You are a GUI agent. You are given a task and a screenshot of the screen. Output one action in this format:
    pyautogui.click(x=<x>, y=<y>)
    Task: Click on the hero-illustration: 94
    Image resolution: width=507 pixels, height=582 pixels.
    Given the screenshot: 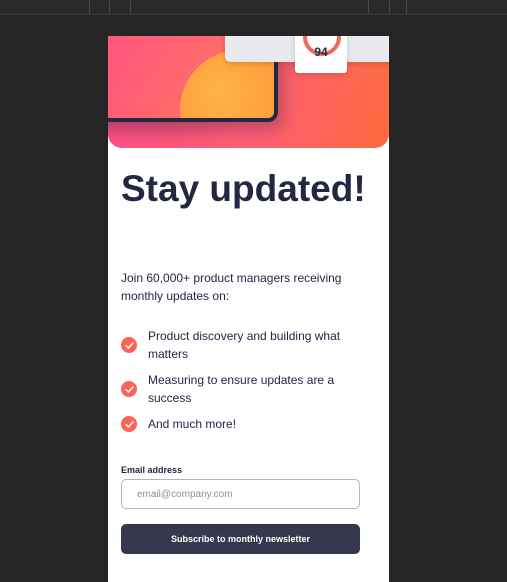 What is the action you would take?
    pyautogui.click(x=248, y=92)
    